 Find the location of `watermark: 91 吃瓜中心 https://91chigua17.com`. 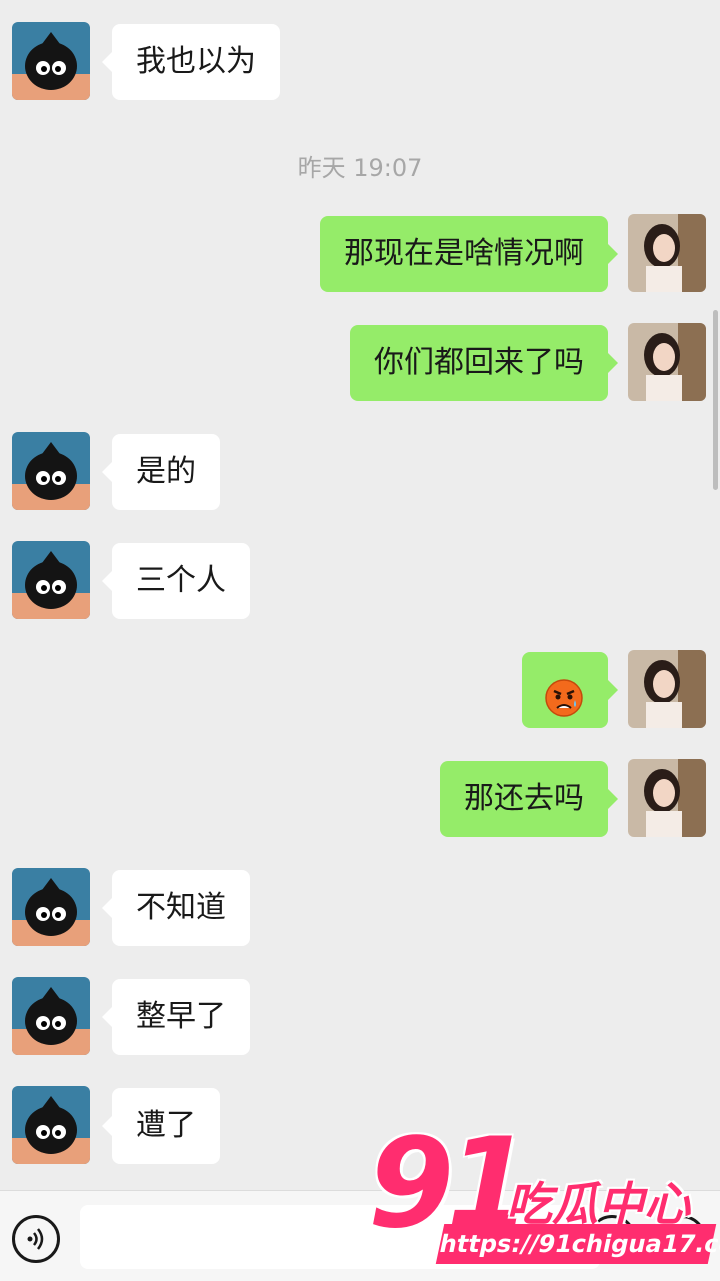

watermark: 91 吃瓜中心 https://91chigua17.com is located at coordinates (544, 1195).